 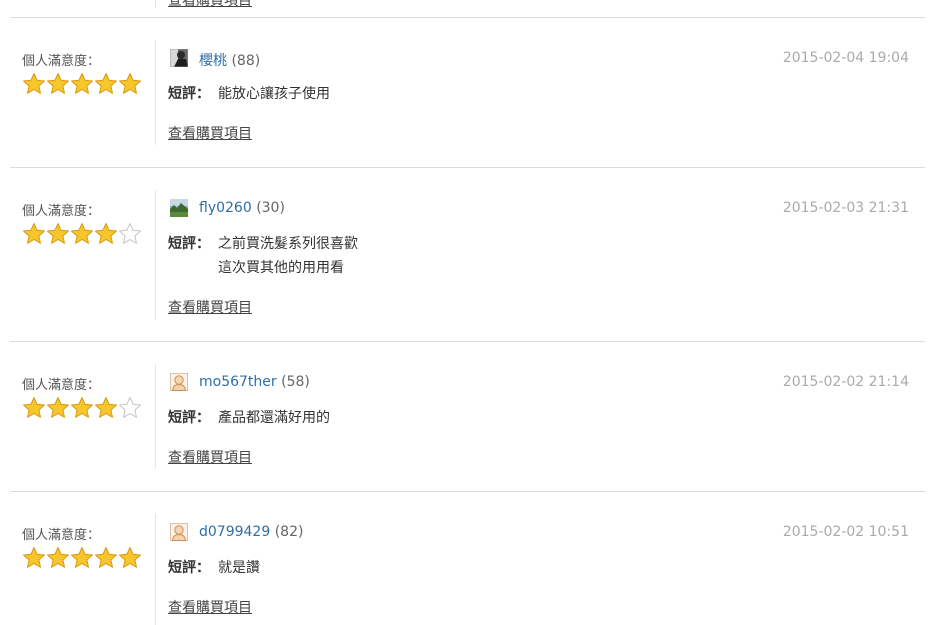 I want to click on user-review-count: (58), so click(x=295, y=382).